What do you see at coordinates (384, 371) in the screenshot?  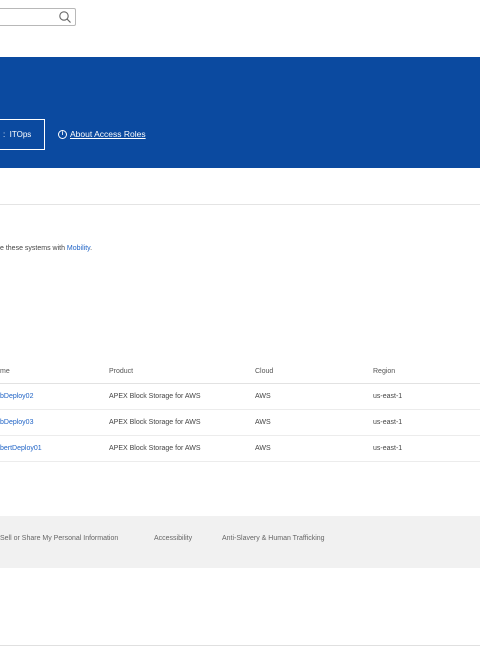 I see `column-header-region: Region` at bounding box center [384, 371].